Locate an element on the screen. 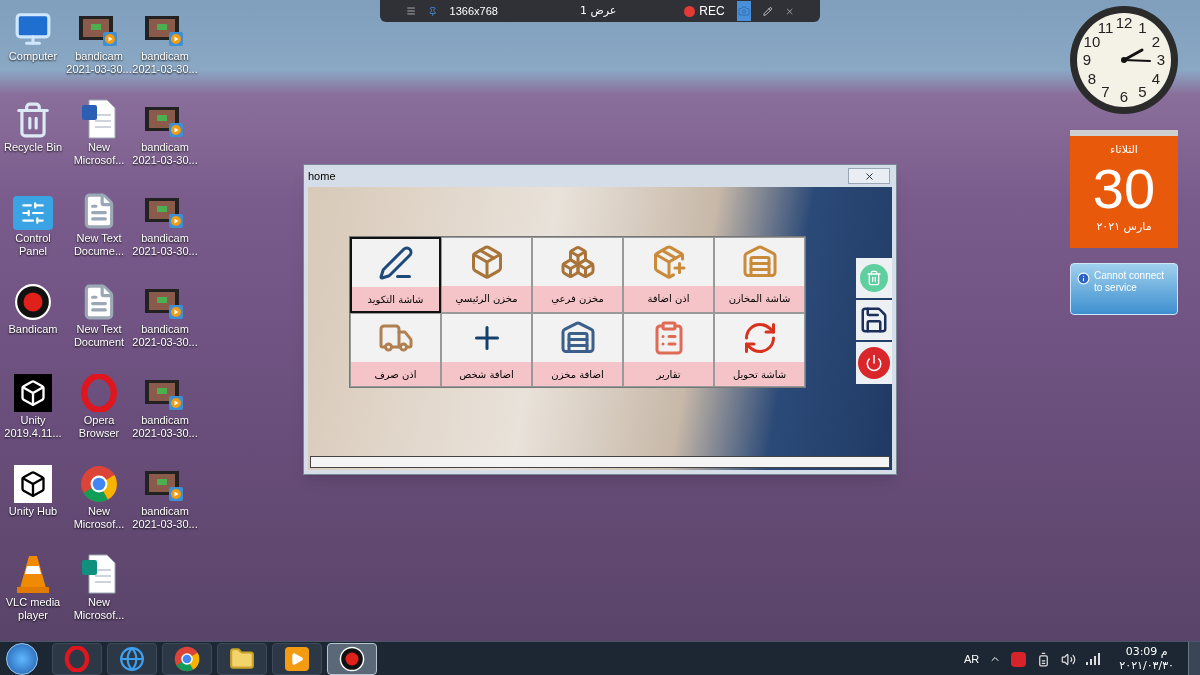 This screenshot has width=1200, height=675. clock-numeral: 8 is located at coordinates (1092, 78).